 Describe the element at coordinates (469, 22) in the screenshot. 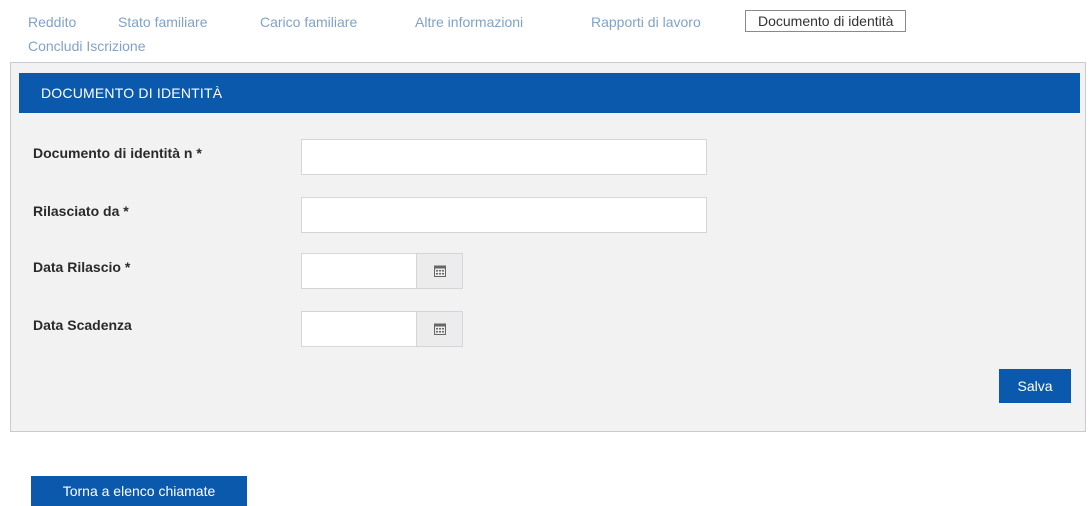

I see `tab-altre-informazioni: Altre informazioni` at that location.